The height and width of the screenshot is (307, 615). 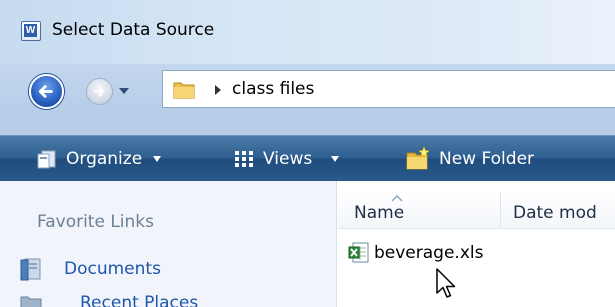 I want to click on views-button: Views, so click(x=286, y=159).